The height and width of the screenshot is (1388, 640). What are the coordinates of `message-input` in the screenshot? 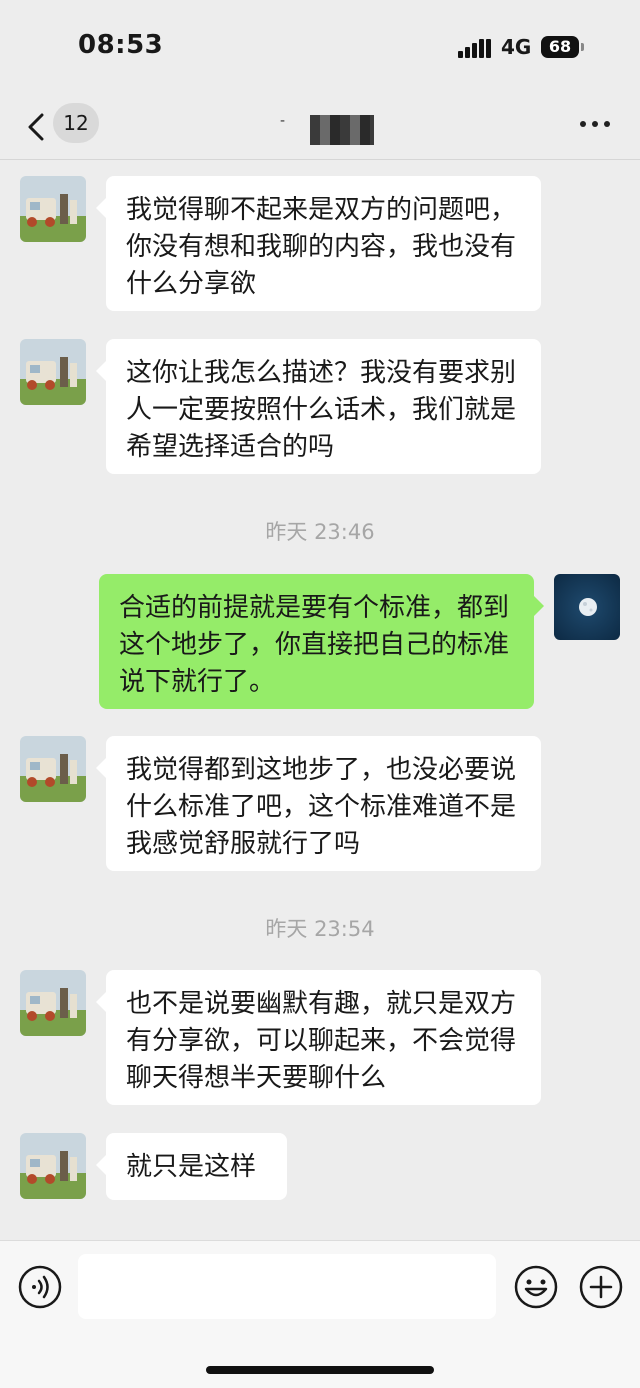 It's located at (287, 1286).